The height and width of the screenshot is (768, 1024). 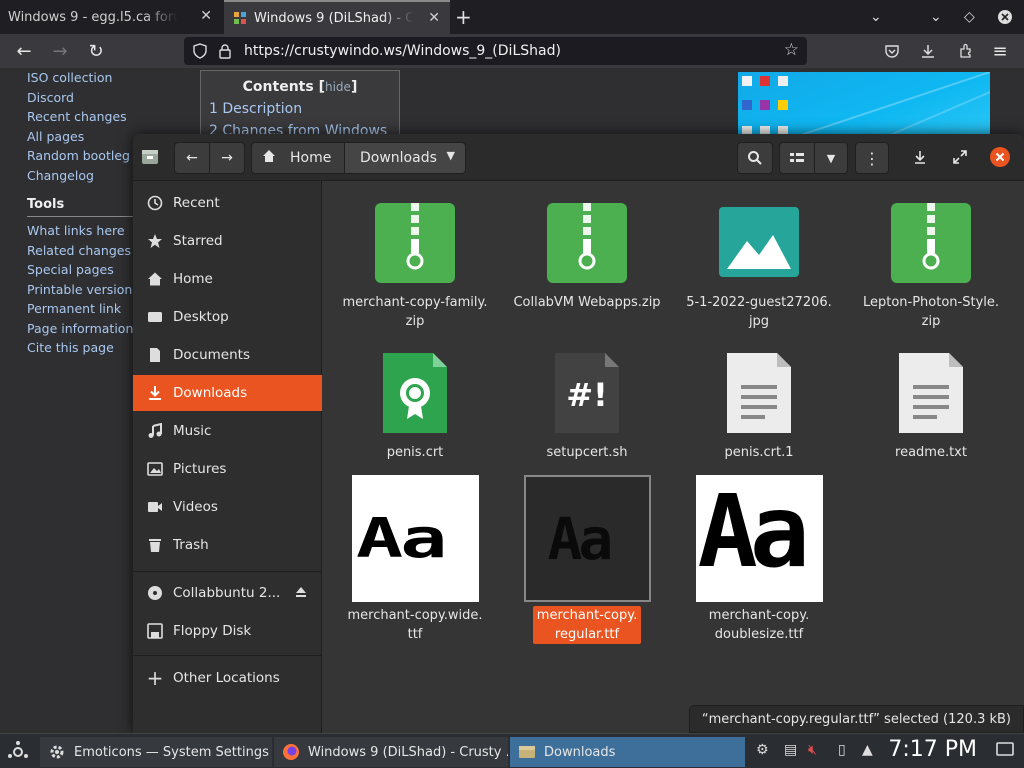 What do you see at coordinates (587, 256) in the screenshot?
I see `file-item: CollabVM Webapps.zip` at bounding box center [587, 256].